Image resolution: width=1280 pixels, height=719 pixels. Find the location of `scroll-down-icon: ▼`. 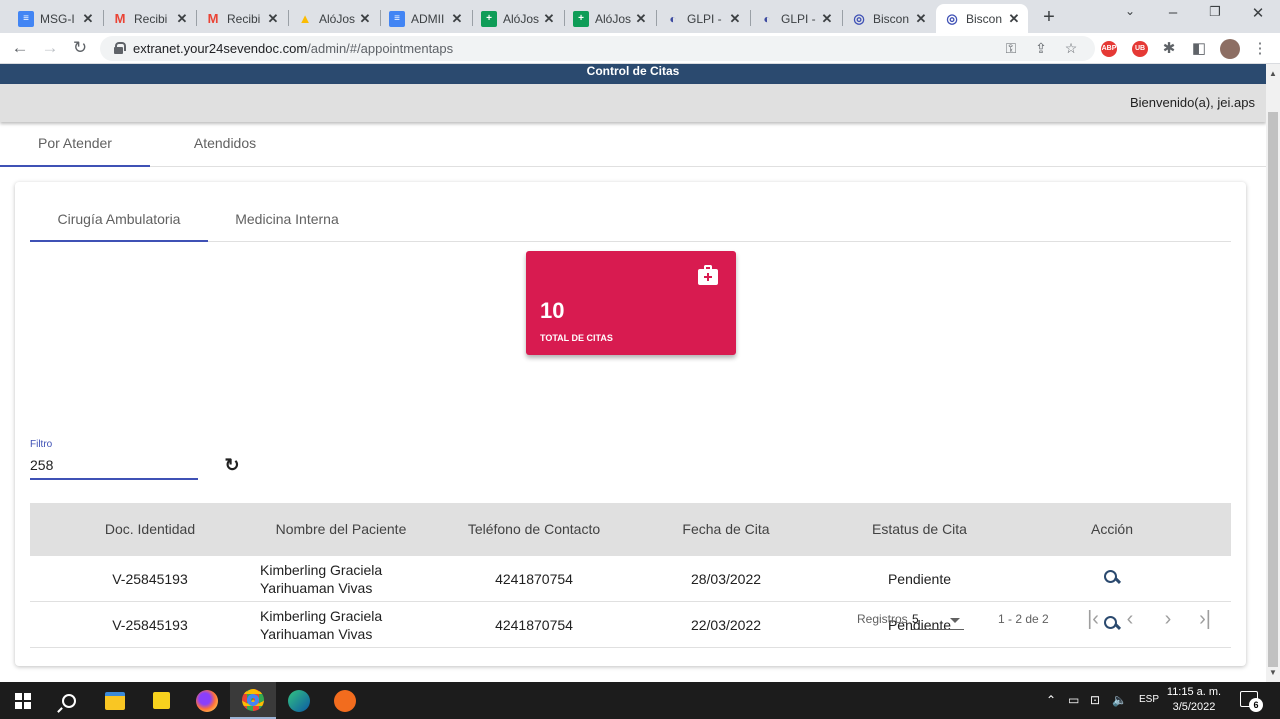

scroll-down-icon: ▼ is located at coordinates (1273, 673).